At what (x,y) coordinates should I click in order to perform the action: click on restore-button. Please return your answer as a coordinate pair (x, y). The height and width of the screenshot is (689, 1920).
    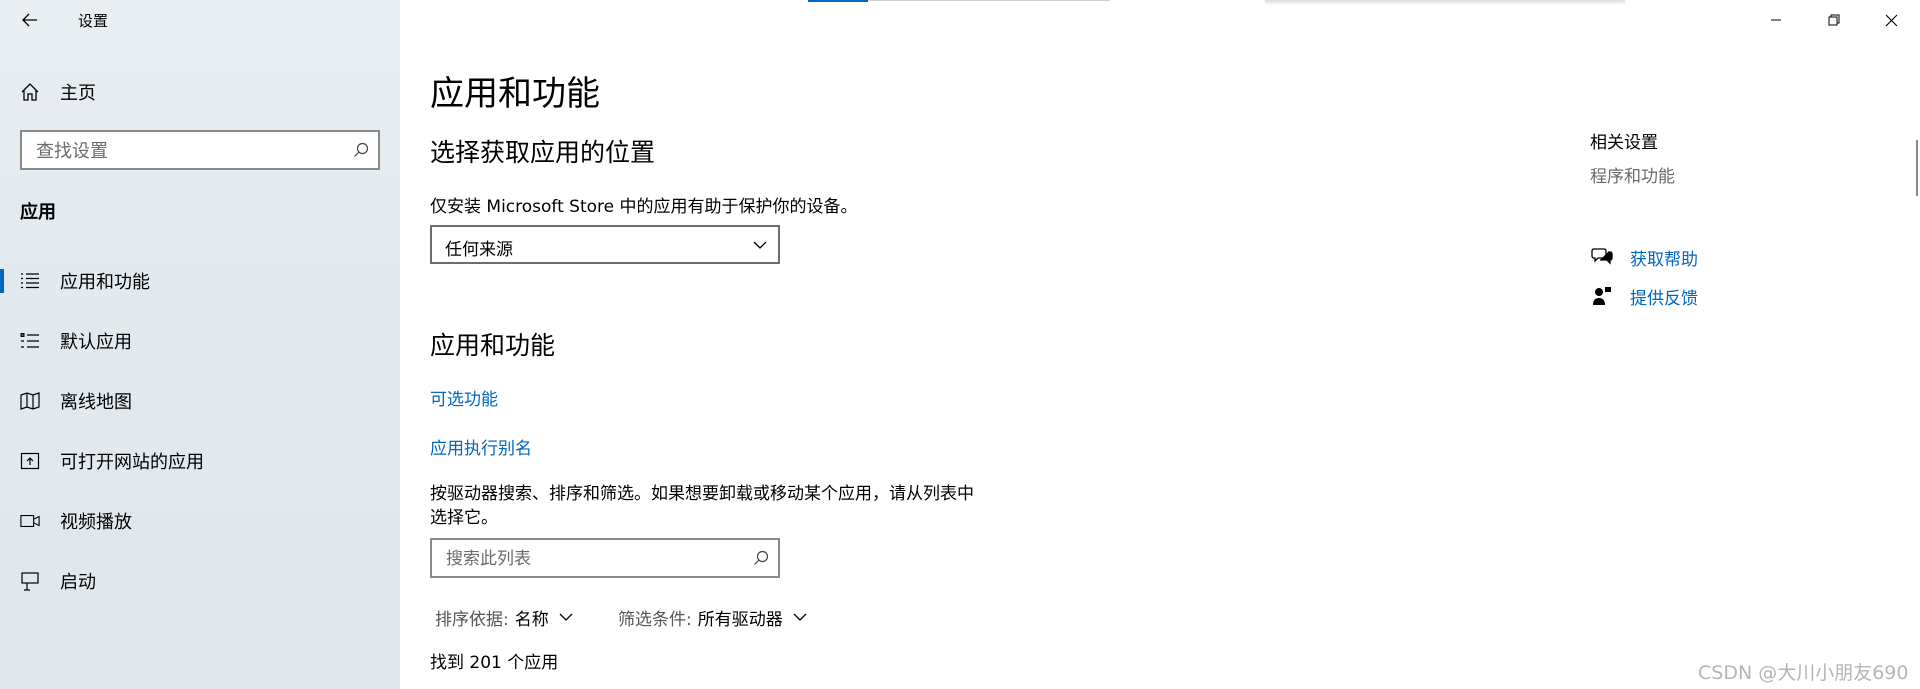
    Looking at the image, I should click on (1834, 20).